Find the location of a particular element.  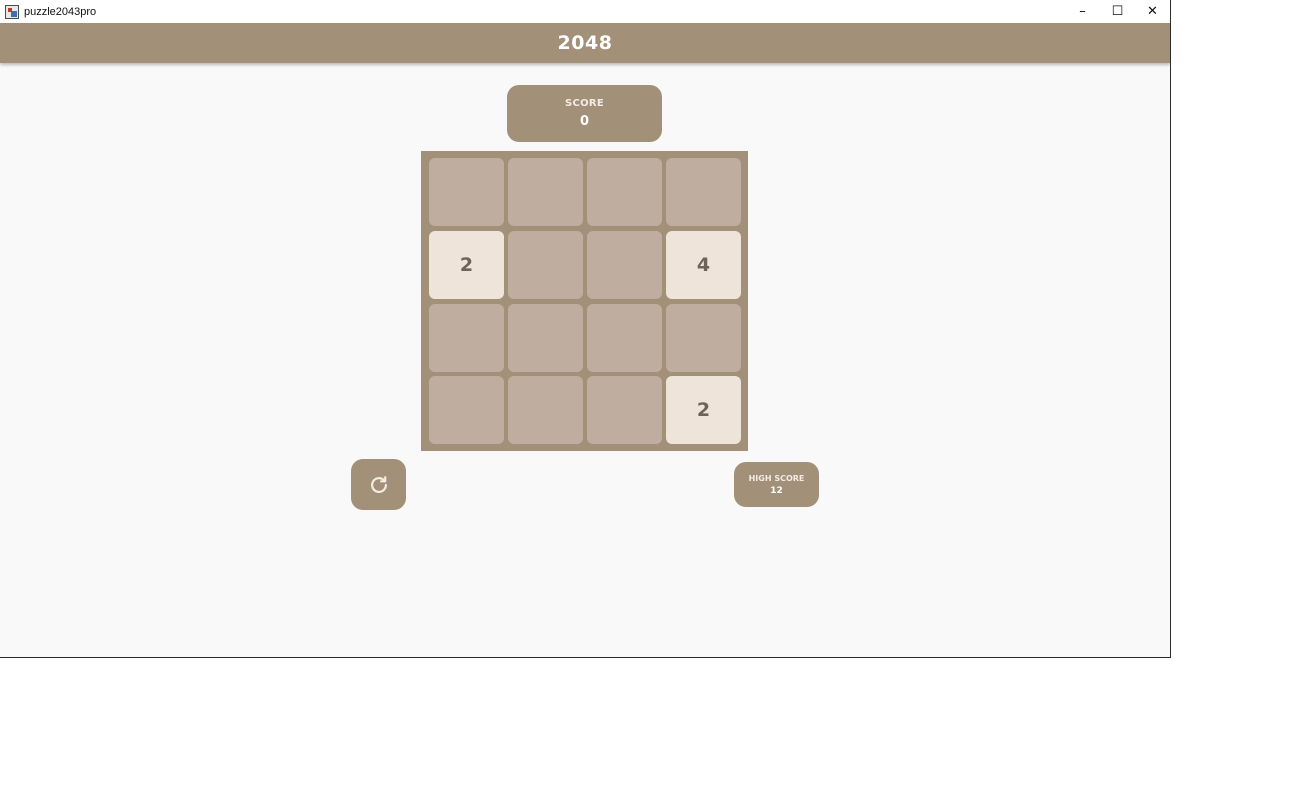

close-button: ✕ is located at coordinates (1152, 11).